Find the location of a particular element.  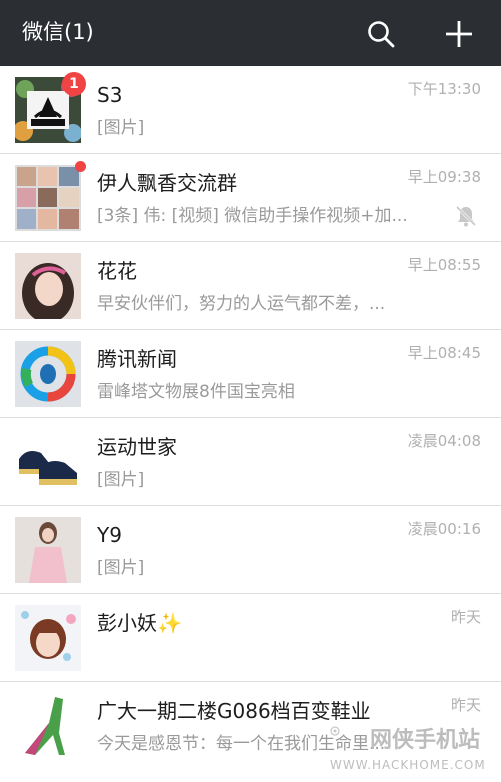

chat-row: 1 S3 [图片] 下午13:30 is located at coordinates (250, 110).